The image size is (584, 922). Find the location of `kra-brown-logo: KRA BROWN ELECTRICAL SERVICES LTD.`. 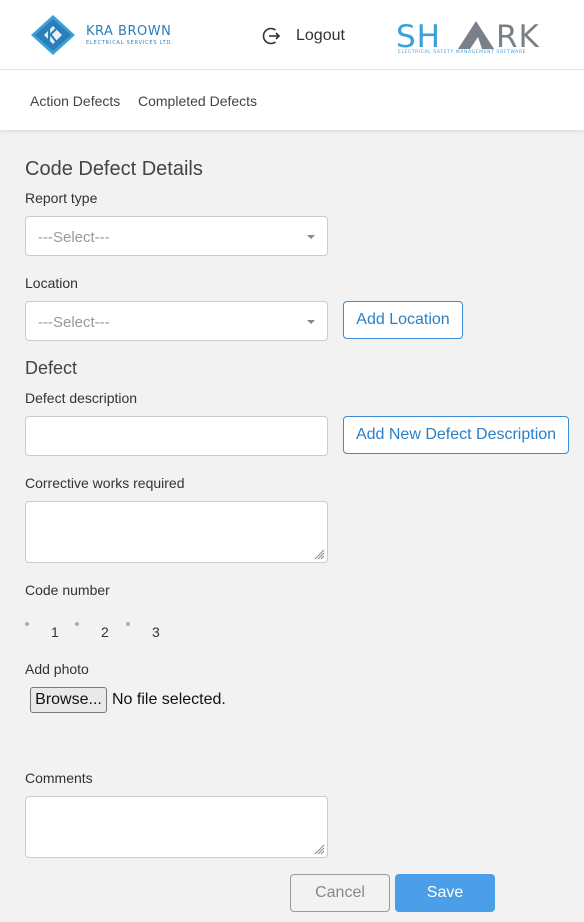

kra-brown-logo: KRA BROWN ELECTRICAL SERVICES LTD. is located at coordinates (105, 35).